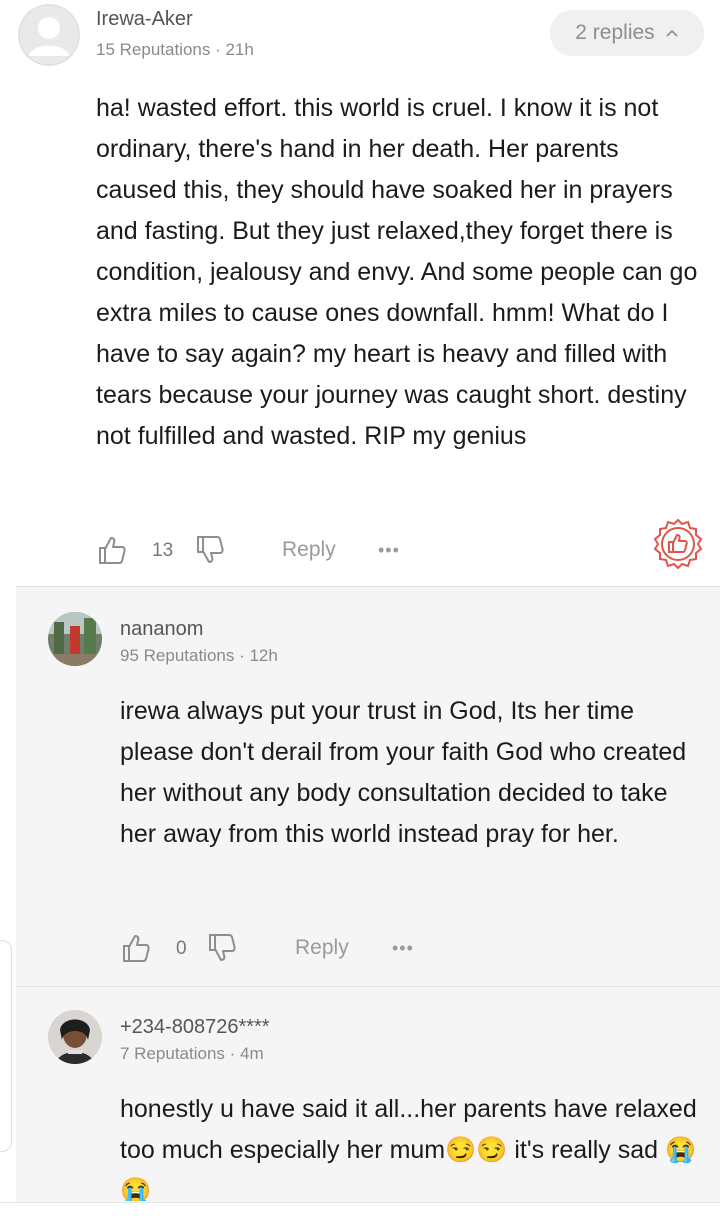  What do you see at coordinates (615, 32) in the screenshot?
I see `replies-count: 2 replies` at bounding box center [615, 32].